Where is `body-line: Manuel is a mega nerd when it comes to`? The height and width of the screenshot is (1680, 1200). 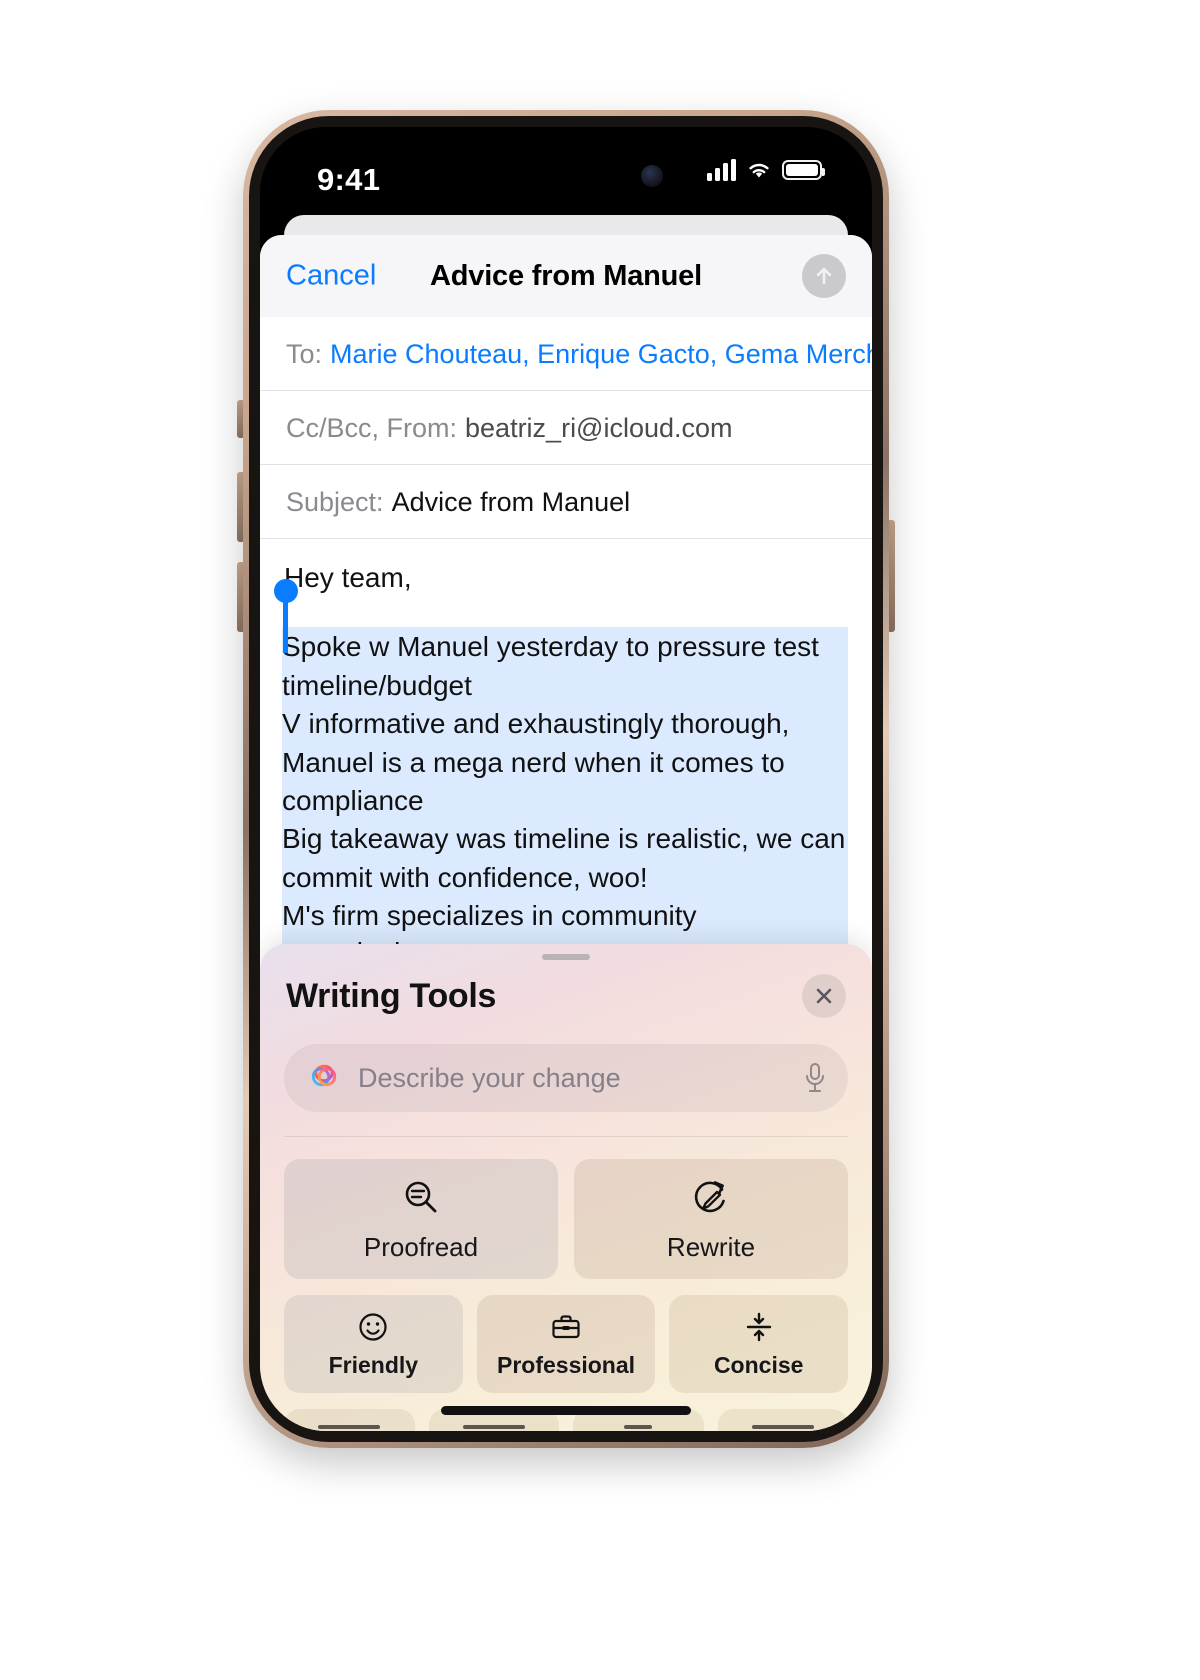
body-line: Manuel is a mega nerd when it comes to is located at coordinates (533, 762).